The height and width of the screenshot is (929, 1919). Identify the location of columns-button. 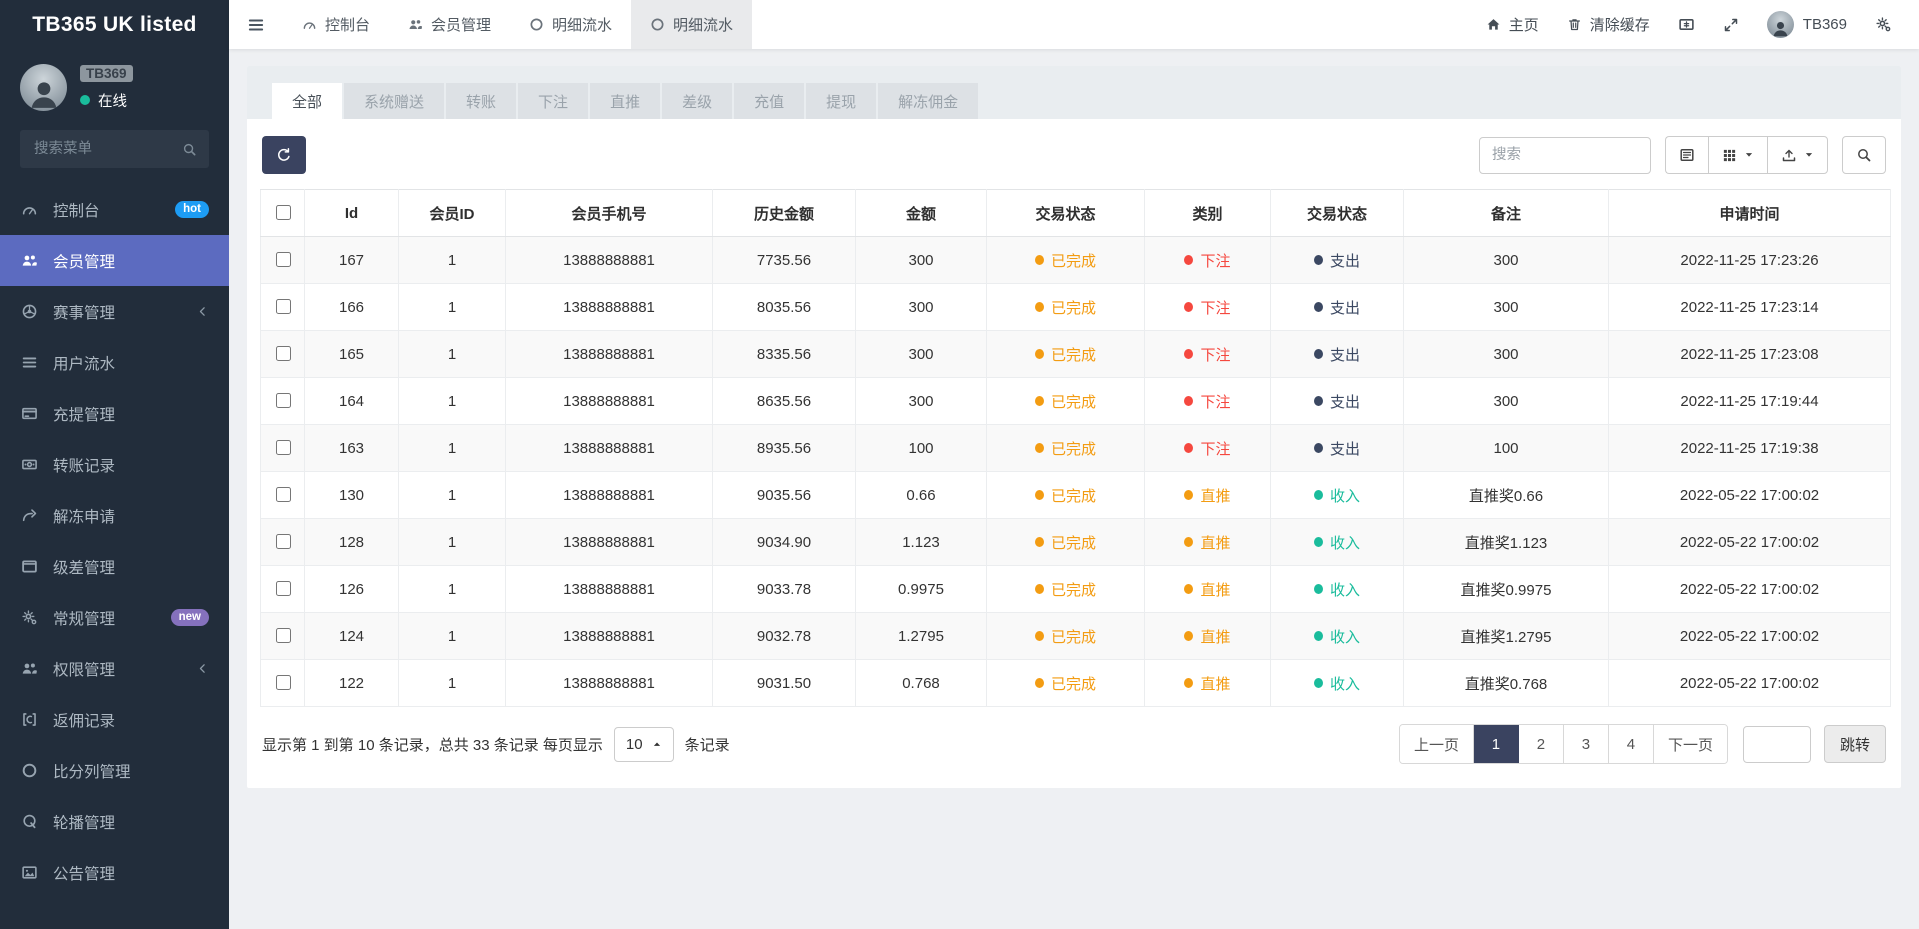
(1737, 155).